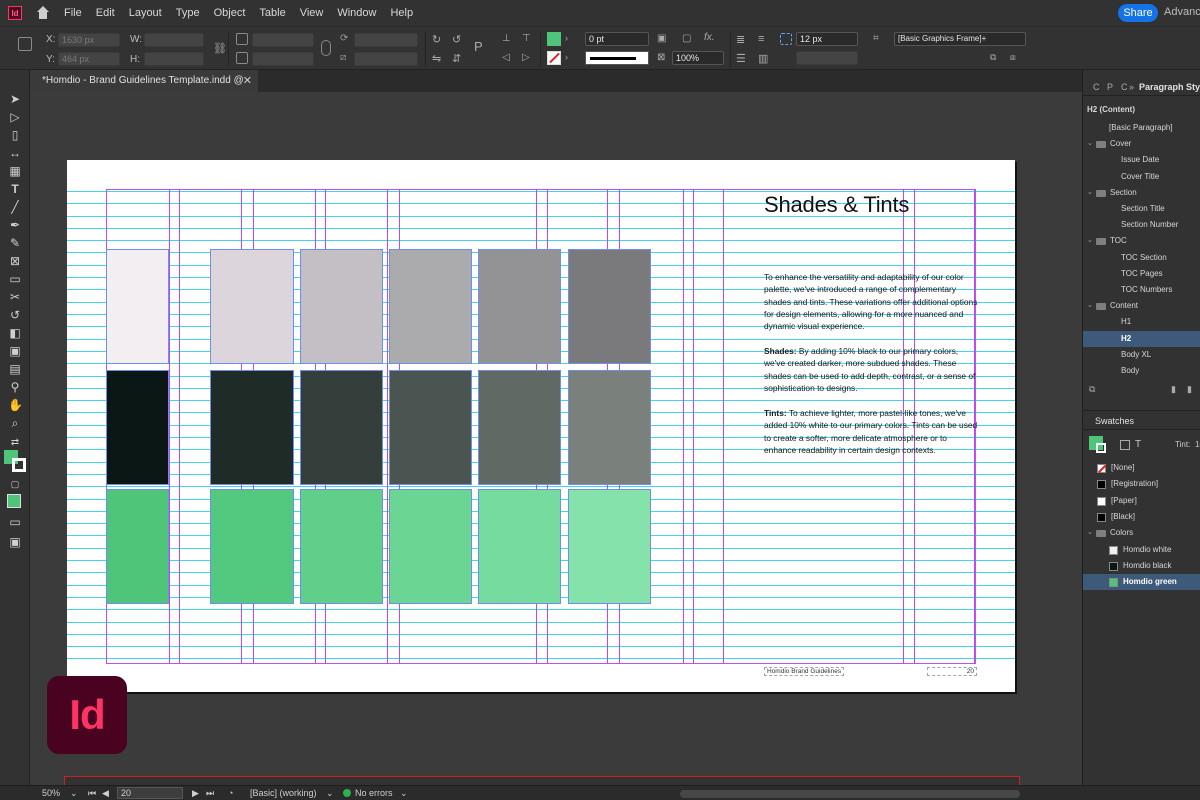 The height and width of the screenshot is (800, 1200). I want to click on preflight-profile: [Basic] (working), so click(283, 793).